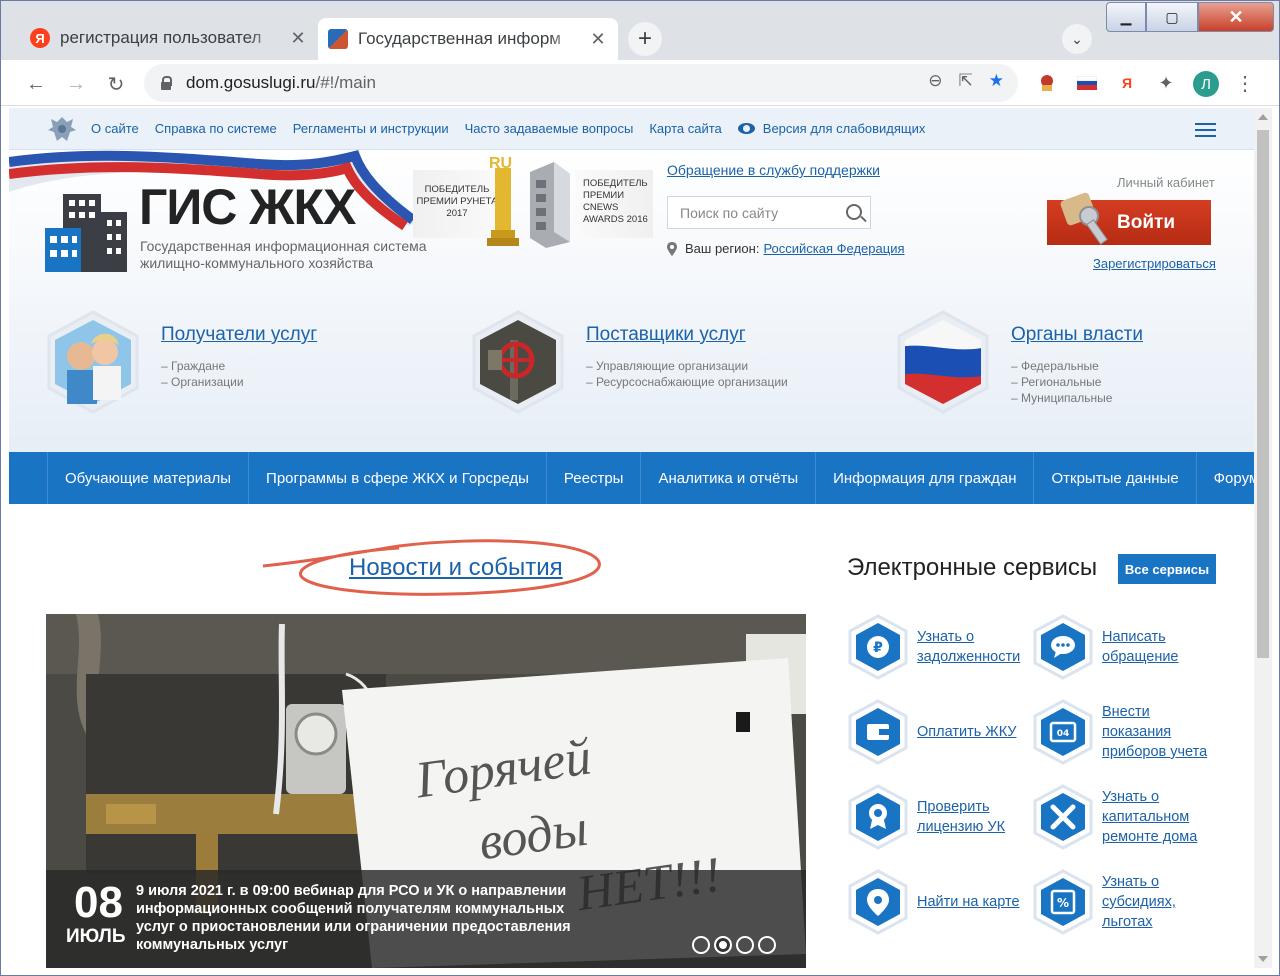  What do you see at coordinates (202, 366) in the screenshot?
I see `category-item: – Граждане` at bounding box center [202, 366].